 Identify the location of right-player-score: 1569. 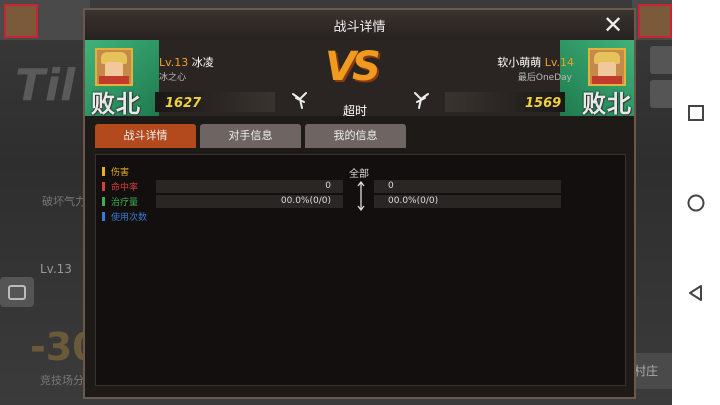
(543, 103).